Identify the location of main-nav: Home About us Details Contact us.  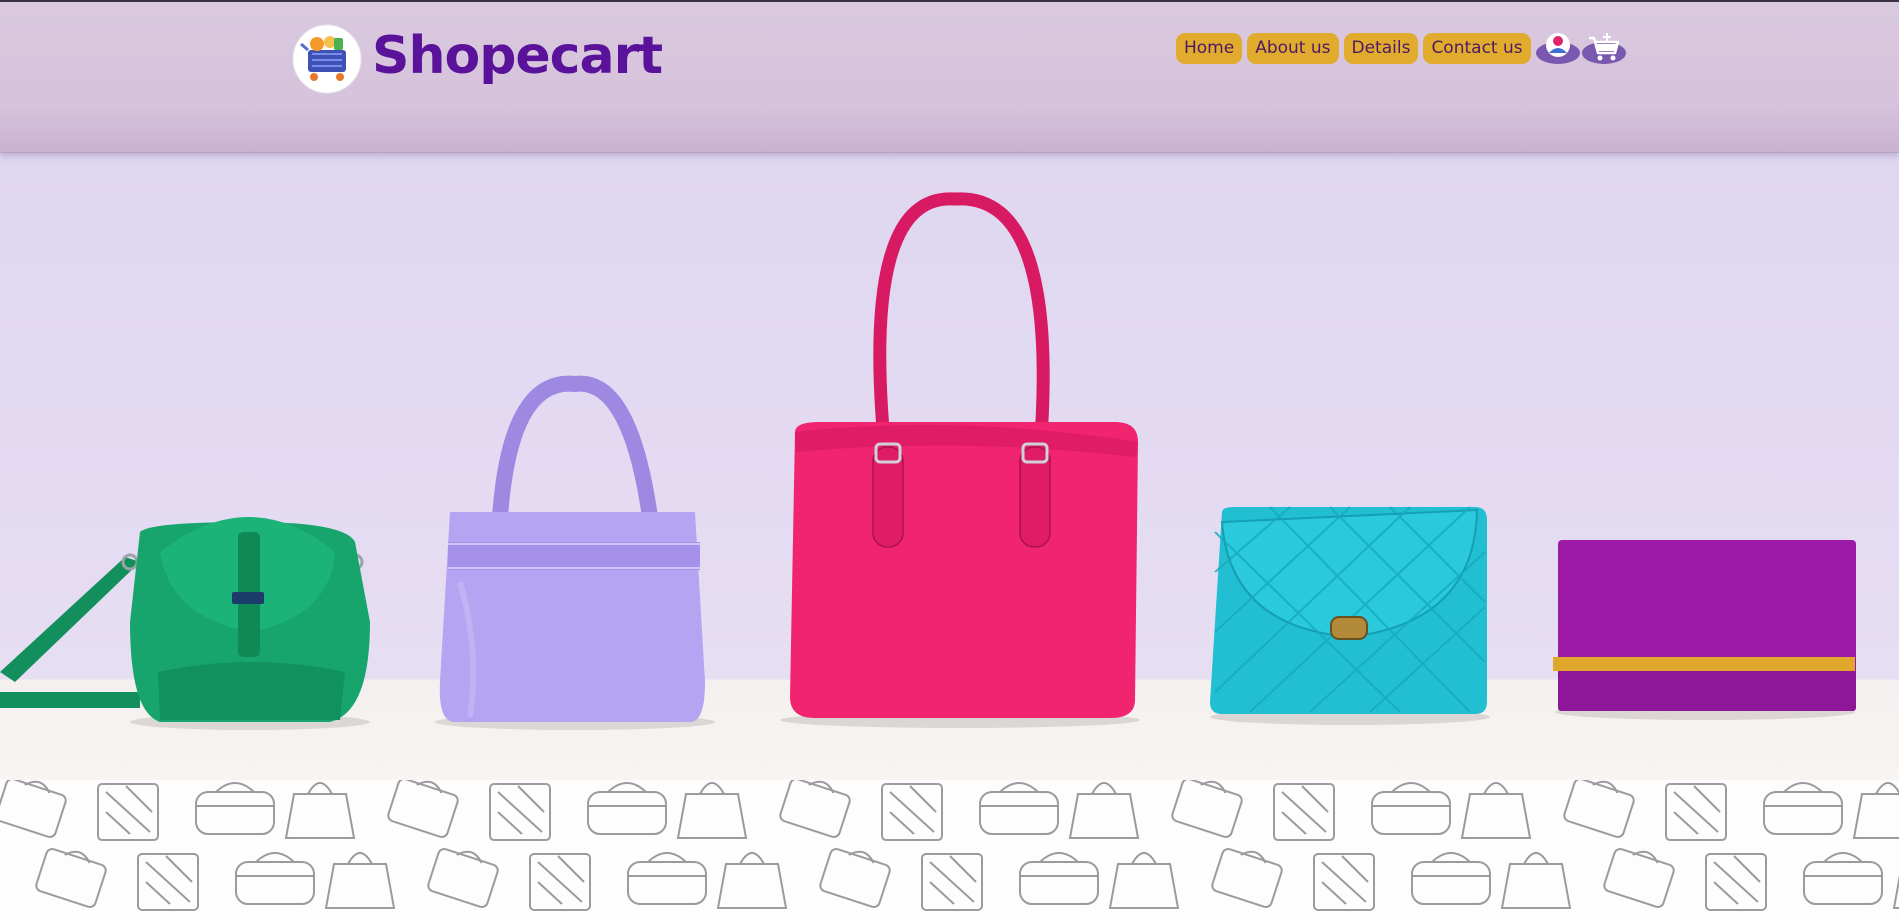
(1401, 48).